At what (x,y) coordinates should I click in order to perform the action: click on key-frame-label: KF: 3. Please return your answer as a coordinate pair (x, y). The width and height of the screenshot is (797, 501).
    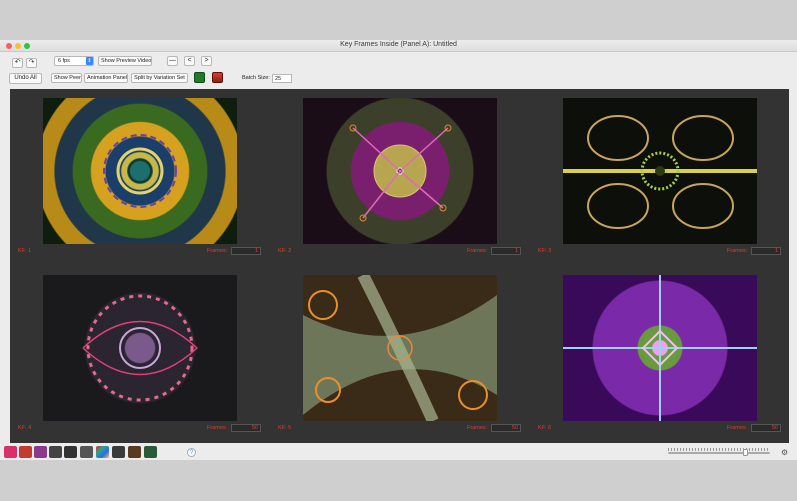
    Looking at the image, I should click on (545, 251).